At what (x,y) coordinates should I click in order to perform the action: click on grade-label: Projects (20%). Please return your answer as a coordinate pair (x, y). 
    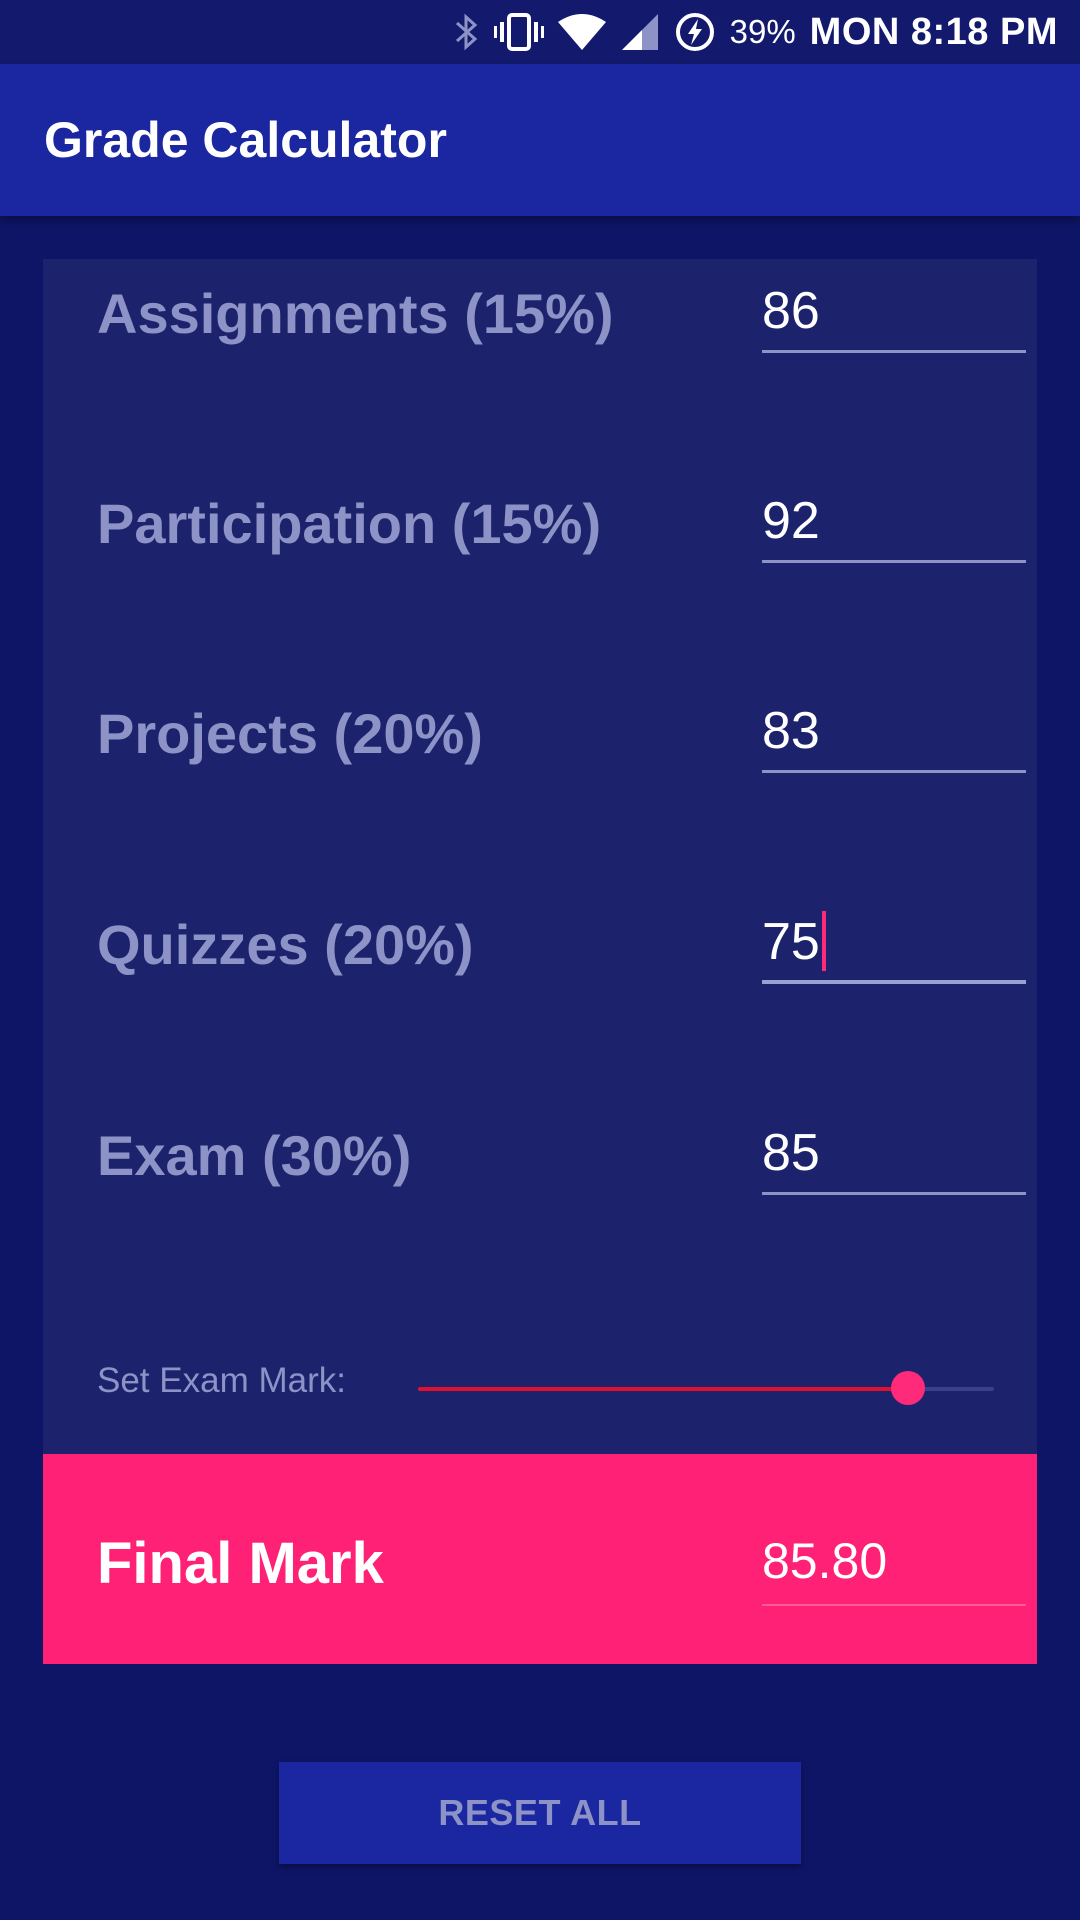
    Looking at the image, I should click on (290, 733).